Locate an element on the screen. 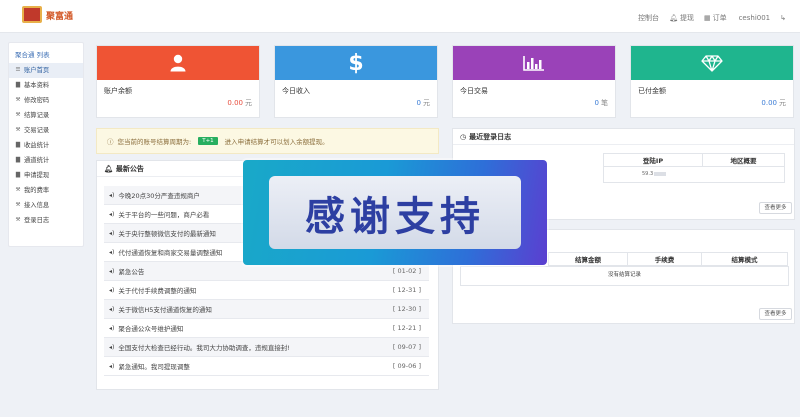 The width and height of the screenshot is (800, 417). card-trades-label: 今日交易 is located at coordinates (474, 91).